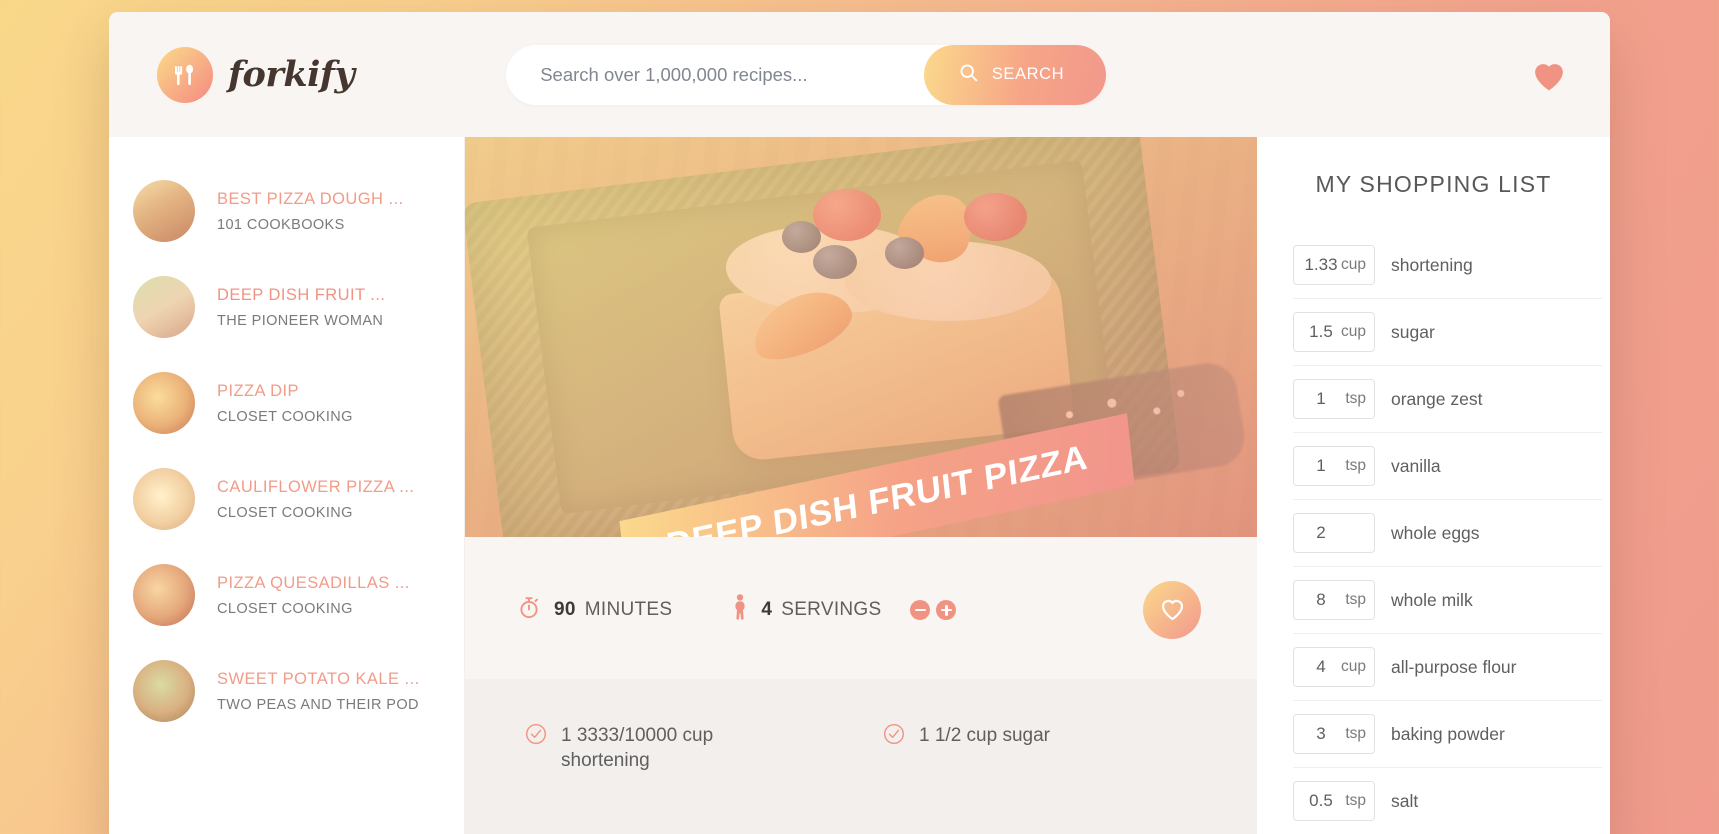  What do you see at coordinates (1549, 75) in the screenshot?
I see `bookmarks-heart-icon` at bounding box center [1549, 75].